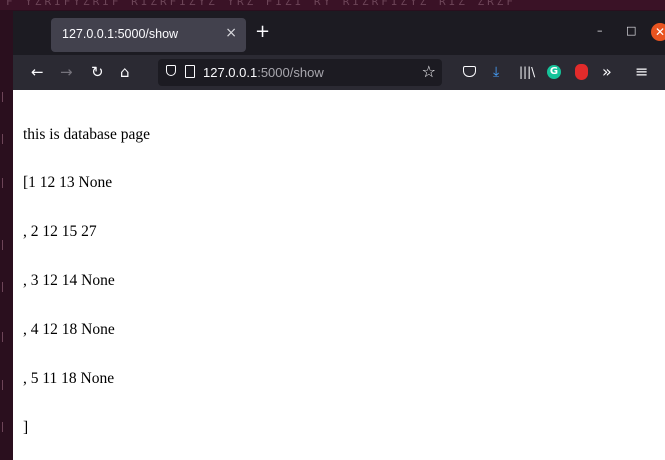  I want to click on tab-bar: 127.0.0.1:5000/show × + – □ ✕, so click(339, 33).